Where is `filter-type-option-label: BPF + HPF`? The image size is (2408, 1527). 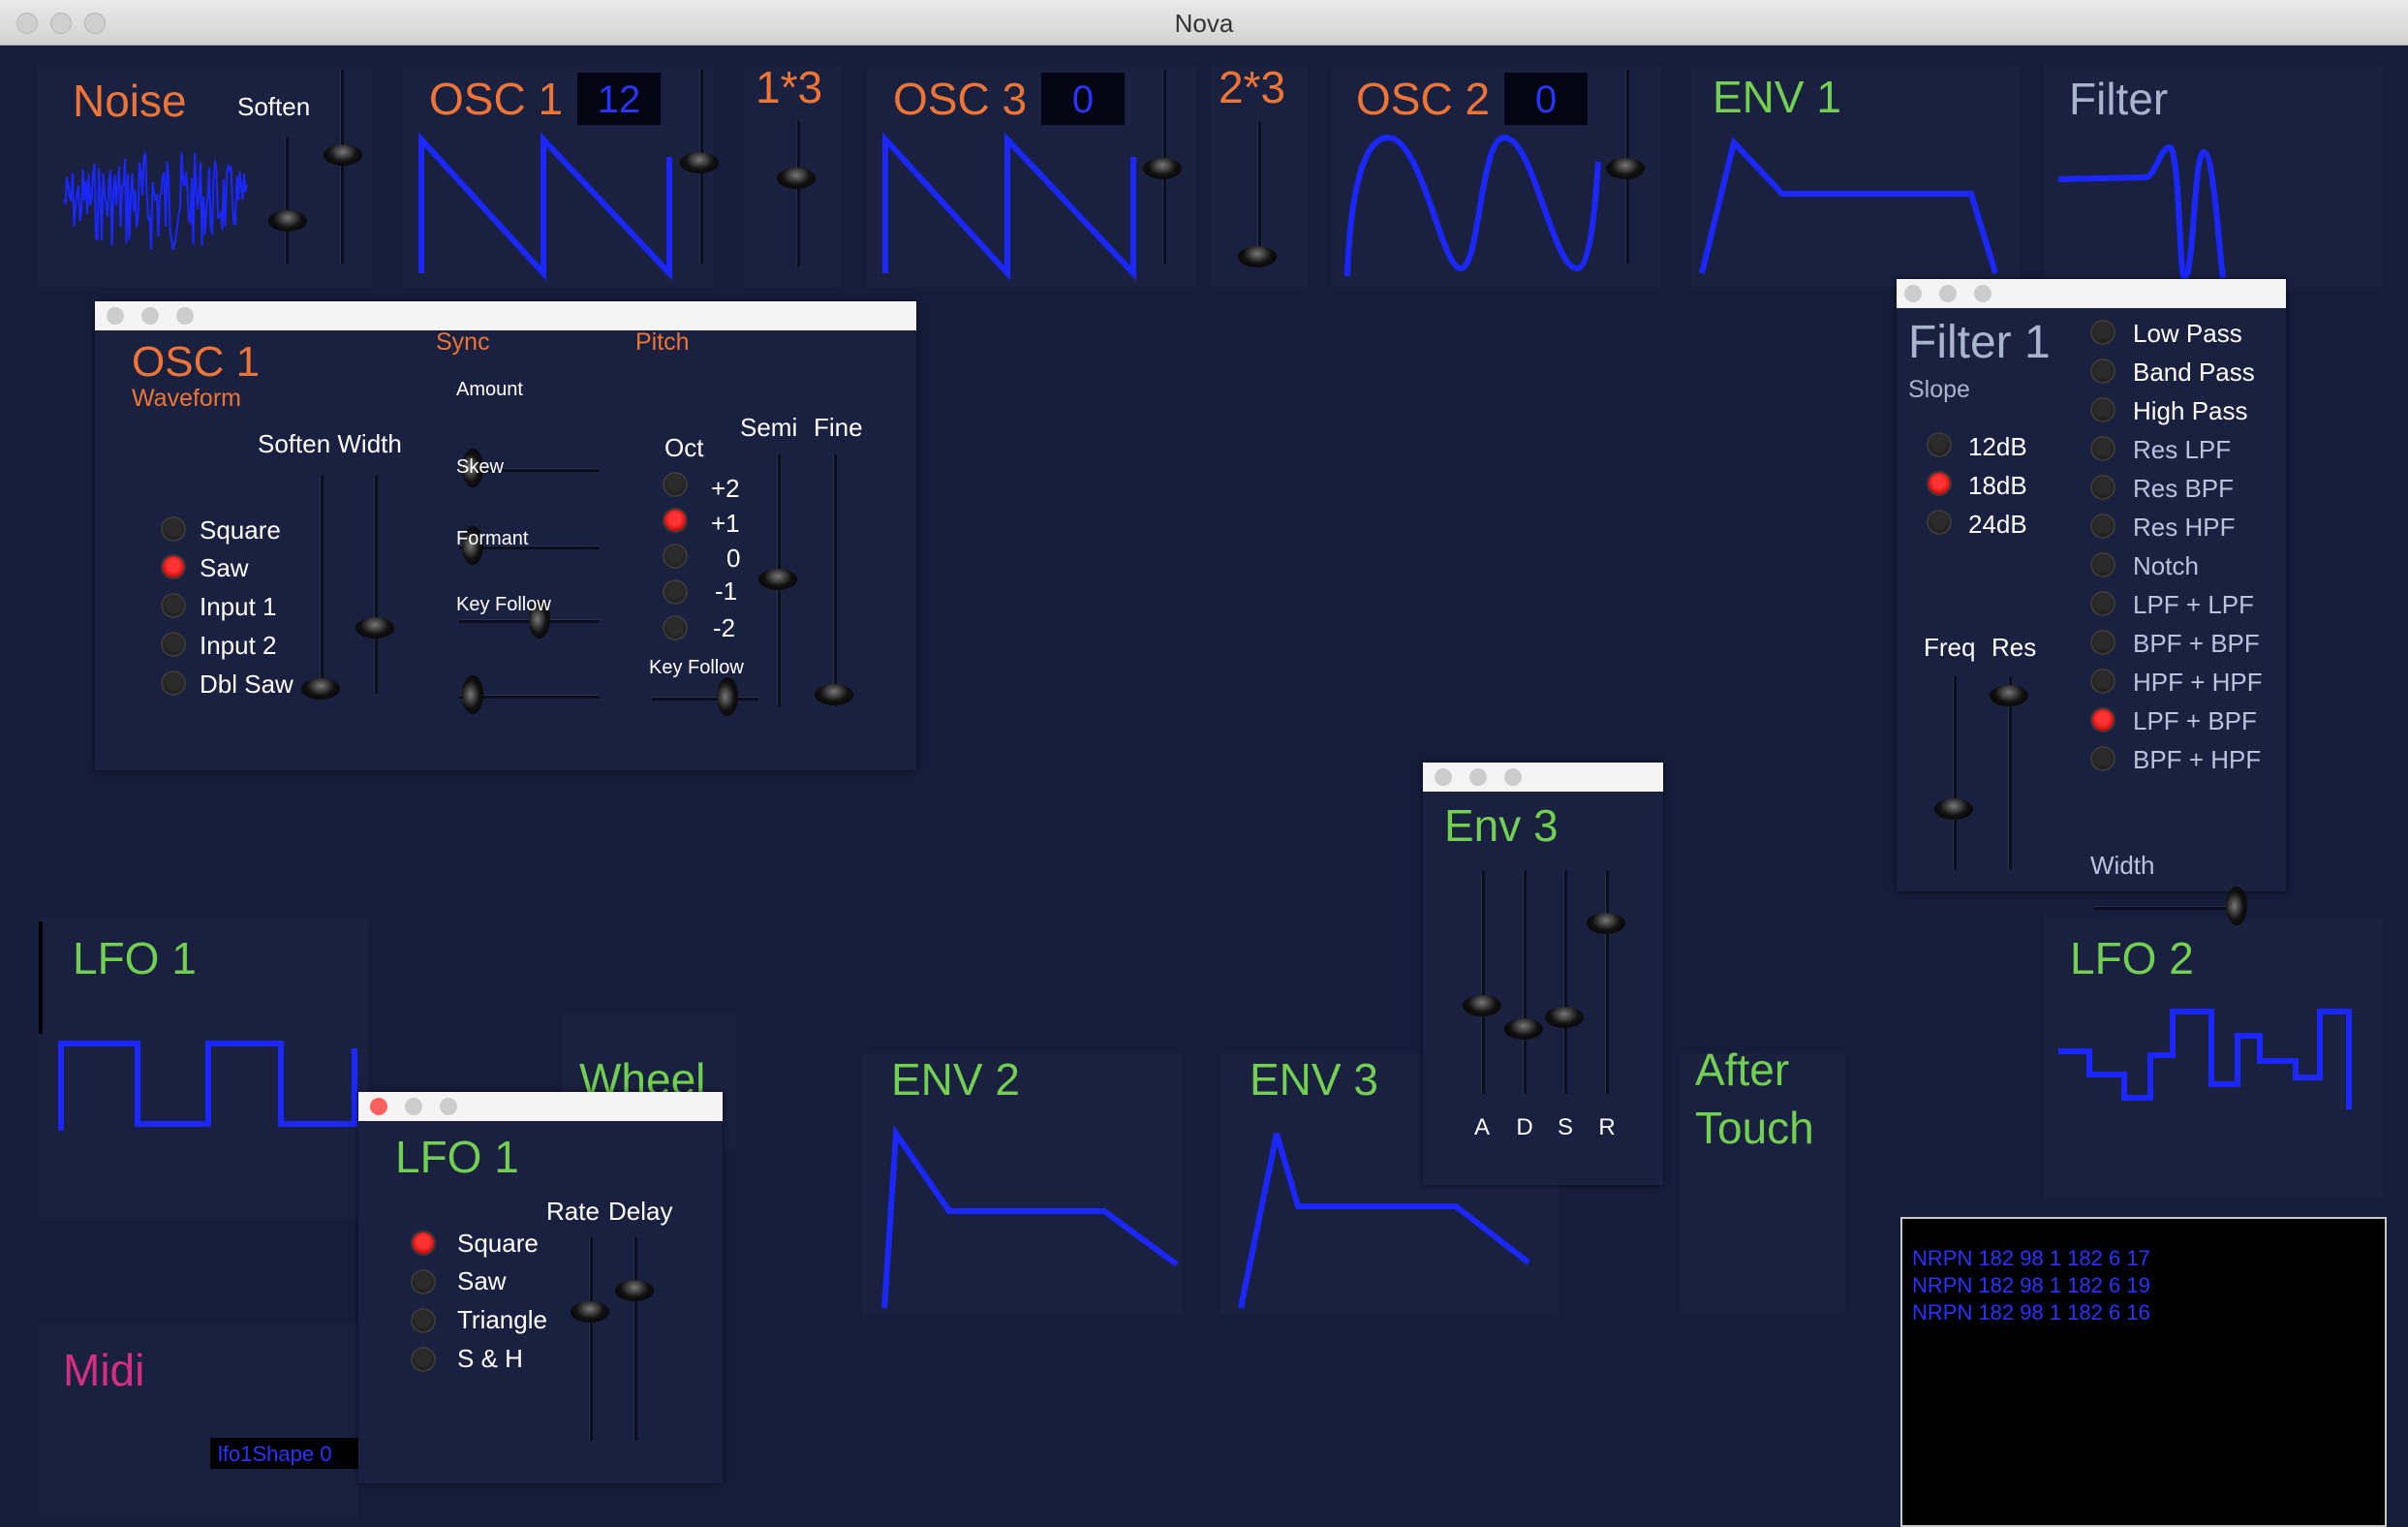
filter-type-option-label: BPF + HPF is located at coordinates (2197, 759).